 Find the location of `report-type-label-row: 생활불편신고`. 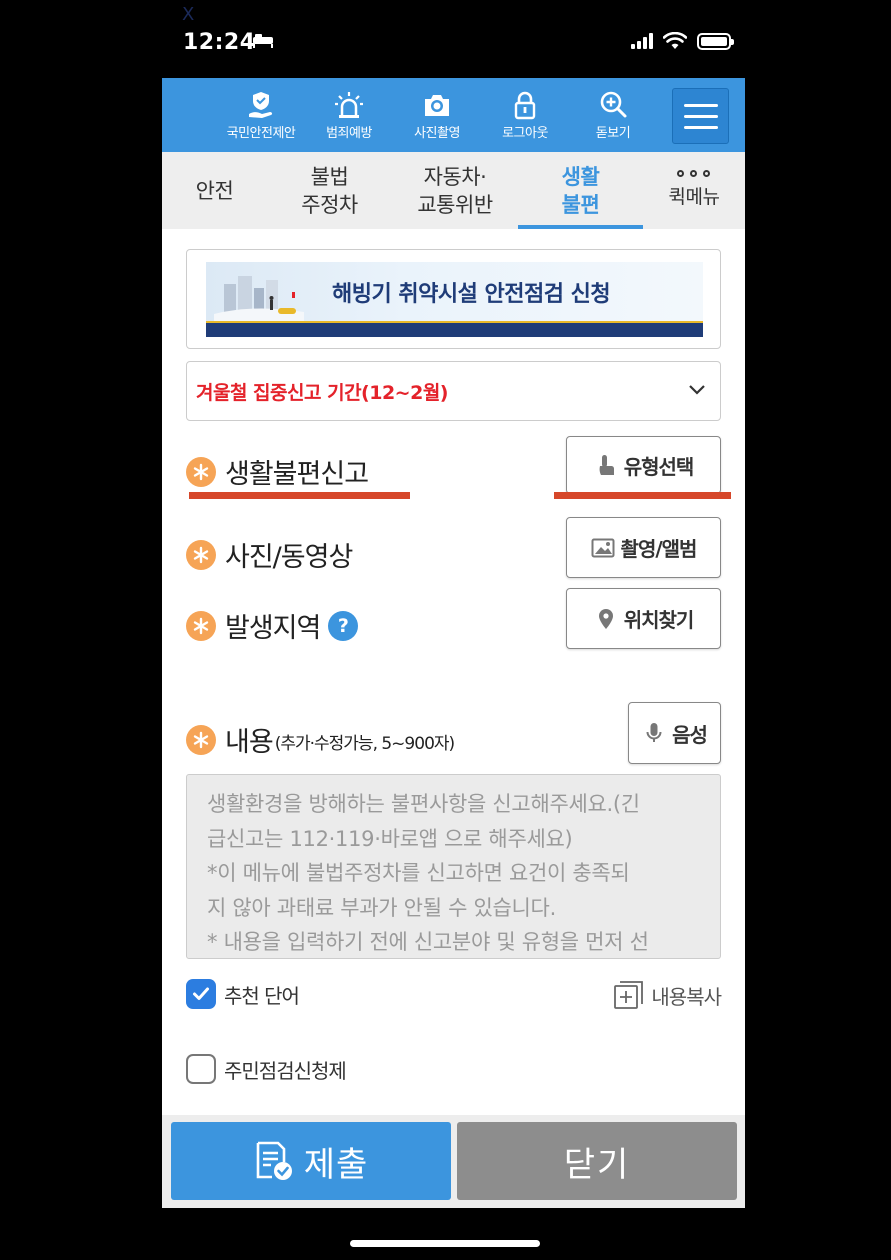

report-type-label-row: 생활불편신고 is located at coordinates (277, 471).